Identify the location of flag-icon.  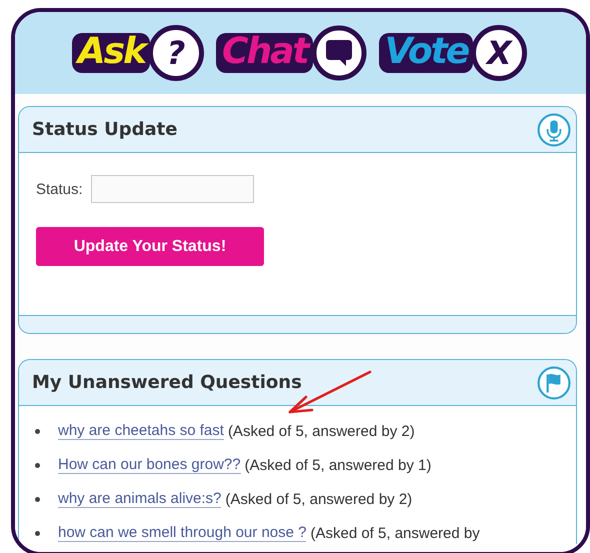
(554, 383).